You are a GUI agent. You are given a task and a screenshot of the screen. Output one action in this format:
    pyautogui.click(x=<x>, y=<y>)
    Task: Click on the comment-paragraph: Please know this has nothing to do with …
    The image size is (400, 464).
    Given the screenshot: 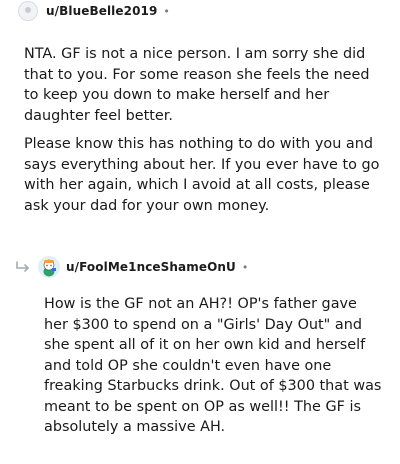 What is the action you would take?
    pyautogui.click(x=202, y=175)
    